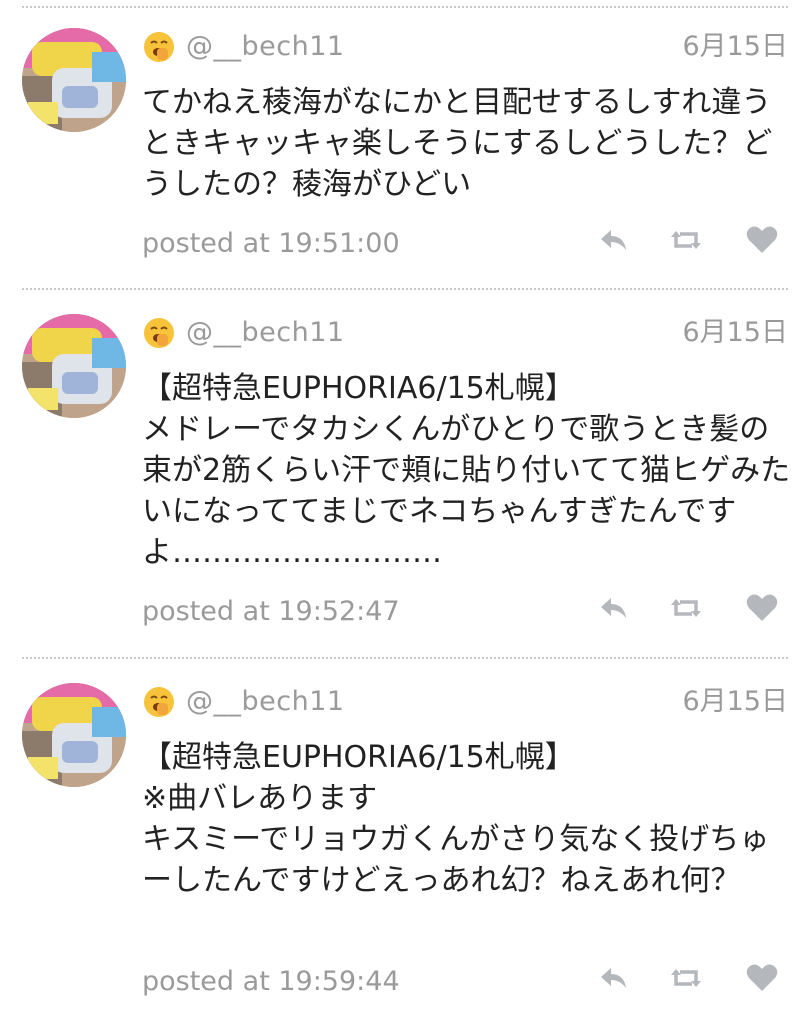 This screenshot has width=810, height=1024. I want to click on posted-time: posted at 19:51:00, so click(271, 243).